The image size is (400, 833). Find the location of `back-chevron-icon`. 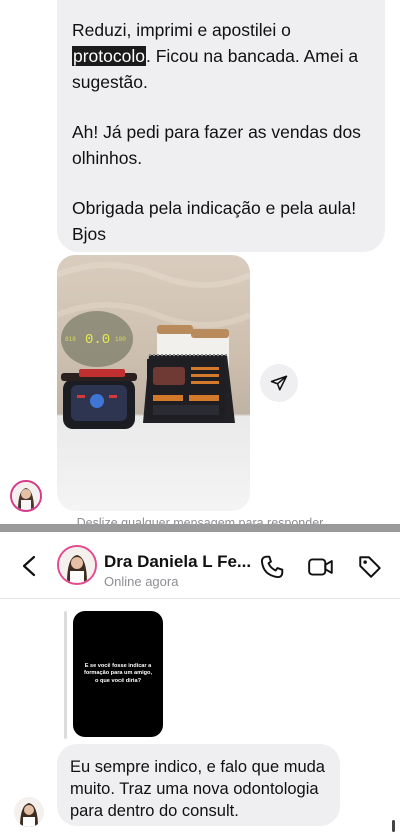

back-chevron-icon is located at coordinates (29, 566).